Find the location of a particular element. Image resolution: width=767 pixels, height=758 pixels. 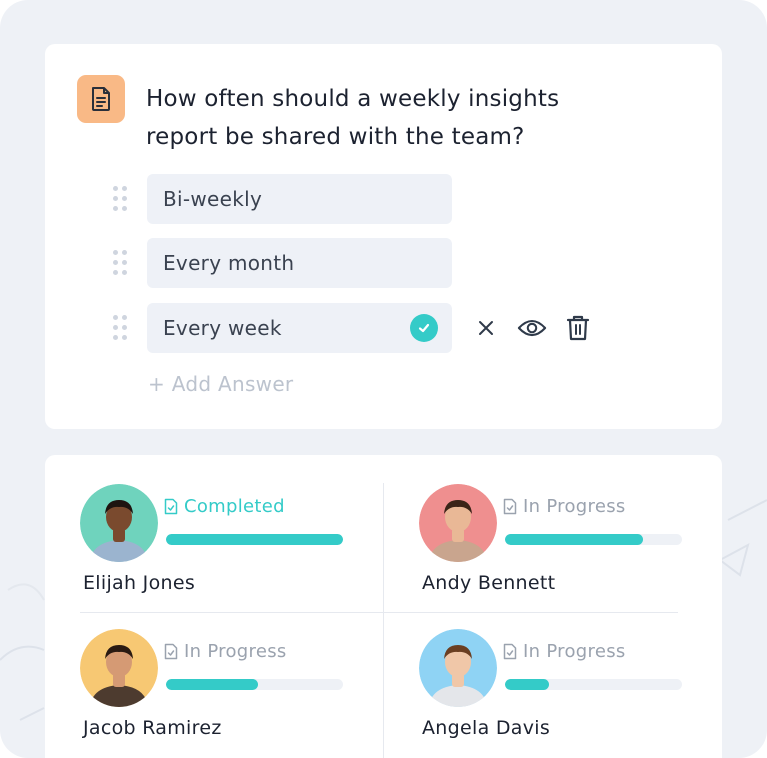

member-card: In Progress Angela Davis is located at coordinates (564, 689).